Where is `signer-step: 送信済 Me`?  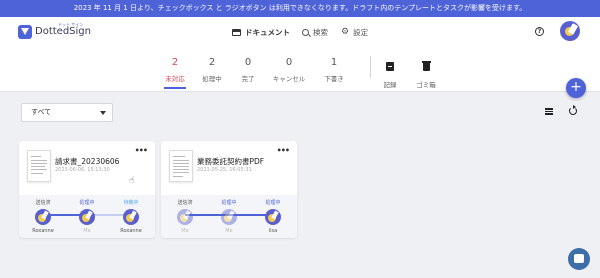
signer-step: 送信済 Me is located at coordinates (185, 216).